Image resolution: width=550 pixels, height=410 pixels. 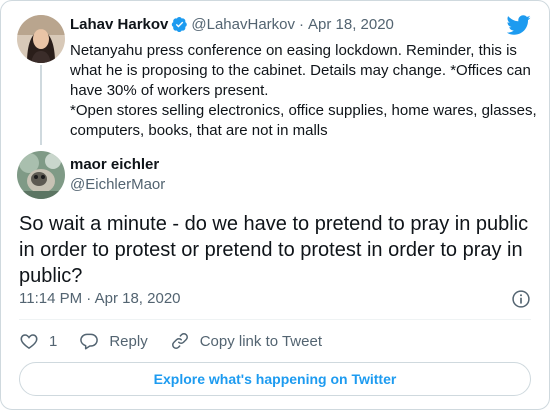 I want to click on tweet-author-header: maor eichler @EichlerMaor, so click(x=117, y=175).